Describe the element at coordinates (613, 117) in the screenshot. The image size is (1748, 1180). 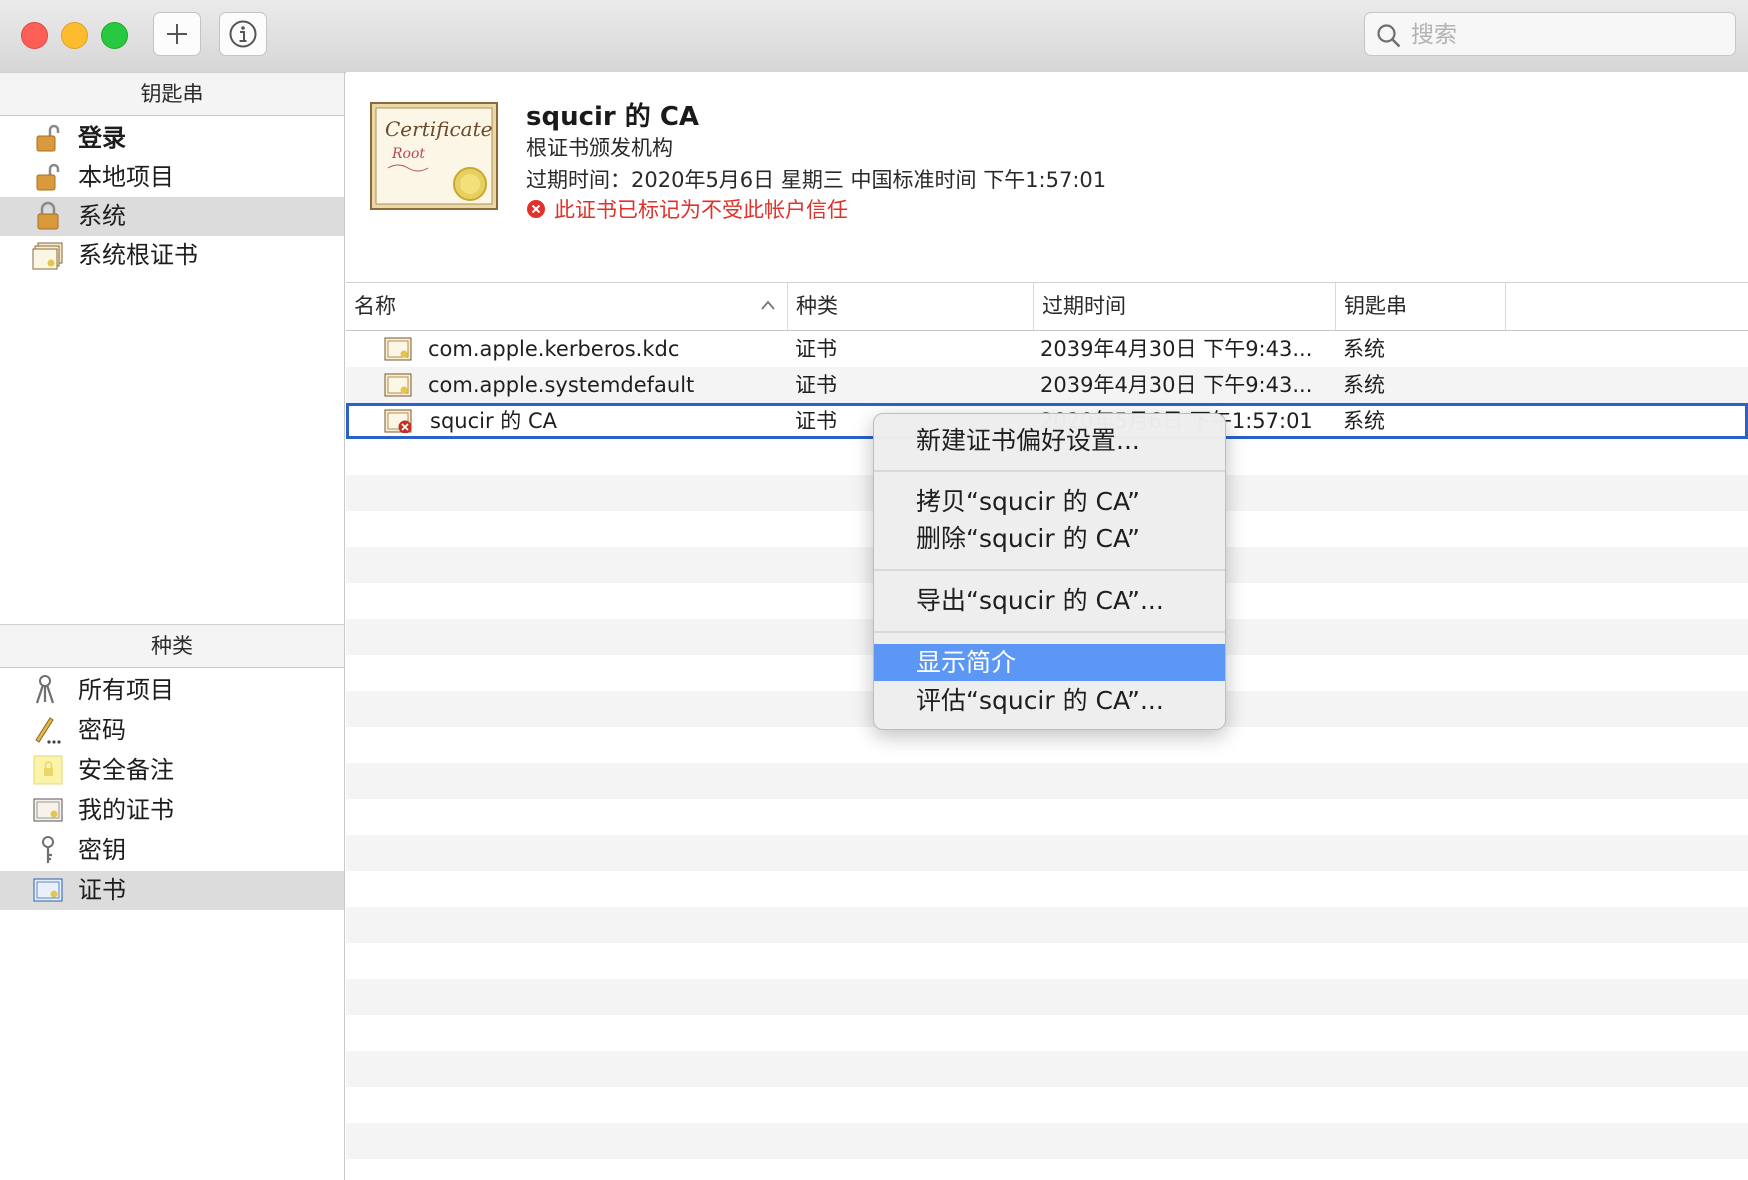
I see `certificate-title: squcir 的 CA` at that location.